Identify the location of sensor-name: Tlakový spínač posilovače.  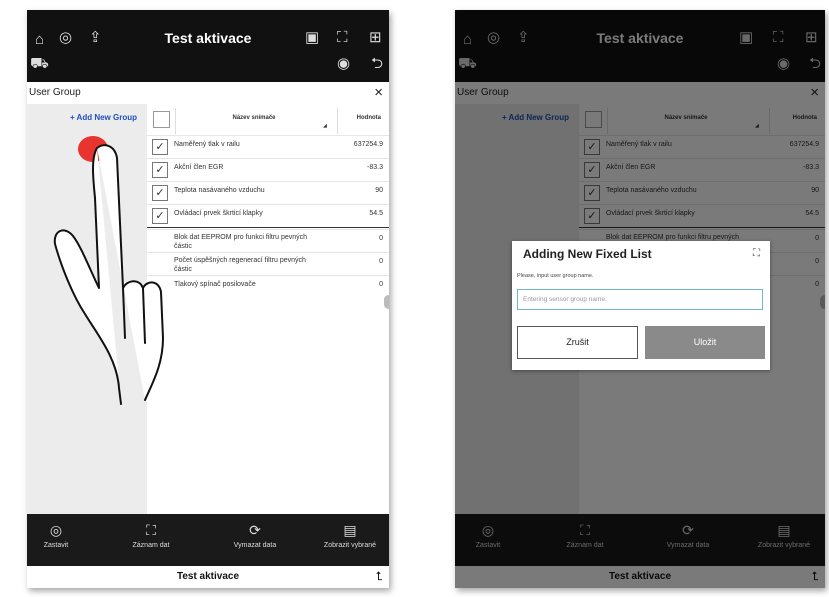
(215, 284).